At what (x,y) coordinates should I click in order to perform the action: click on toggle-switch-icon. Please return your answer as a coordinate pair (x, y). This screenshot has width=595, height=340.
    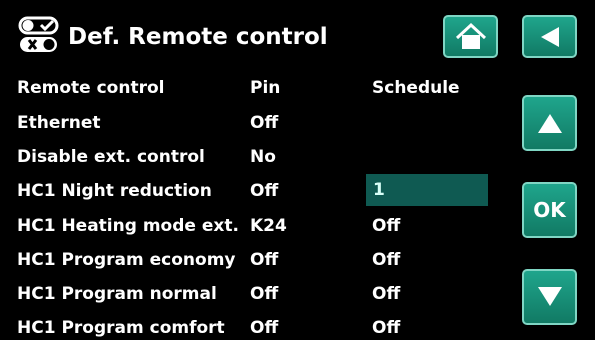
    Looking at the image, I should click on (38, 34).